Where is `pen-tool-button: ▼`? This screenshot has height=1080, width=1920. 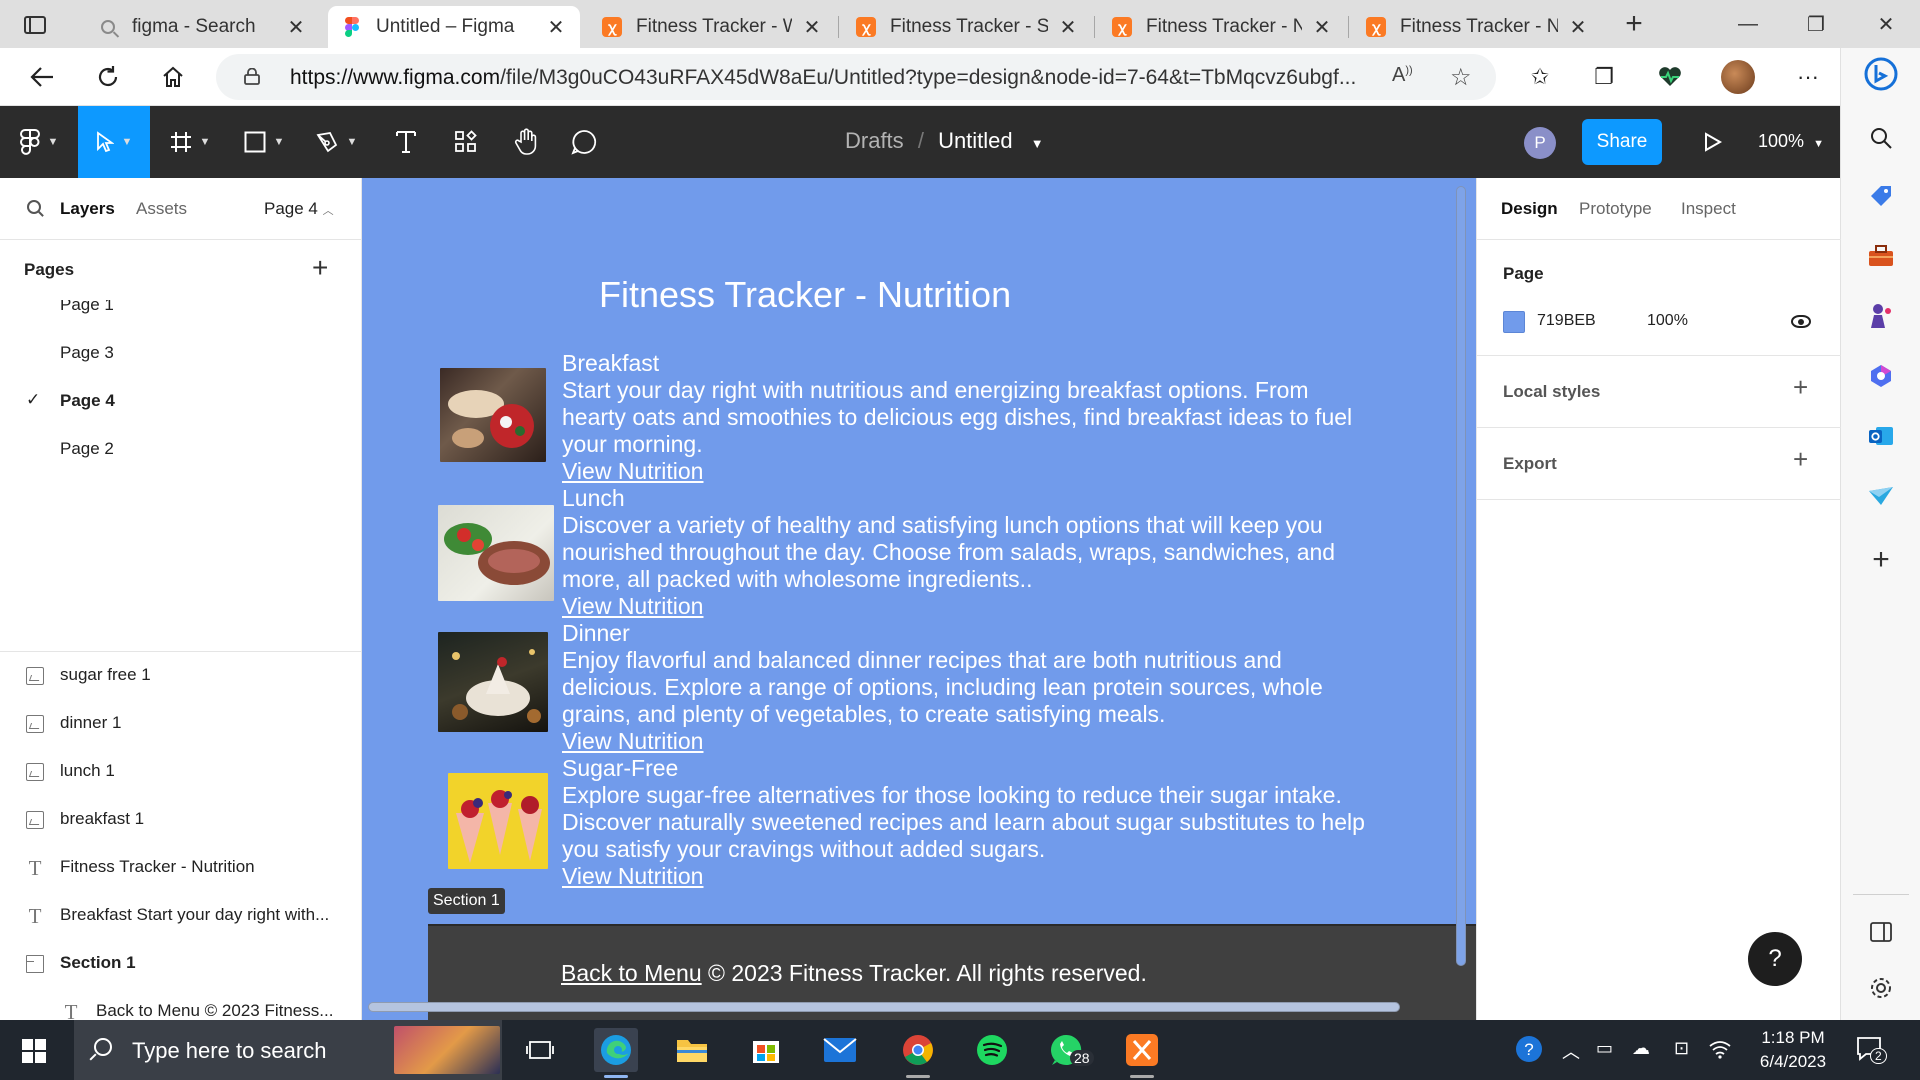
pen-tool-button: ▼ is located at coordinates (336, 142).